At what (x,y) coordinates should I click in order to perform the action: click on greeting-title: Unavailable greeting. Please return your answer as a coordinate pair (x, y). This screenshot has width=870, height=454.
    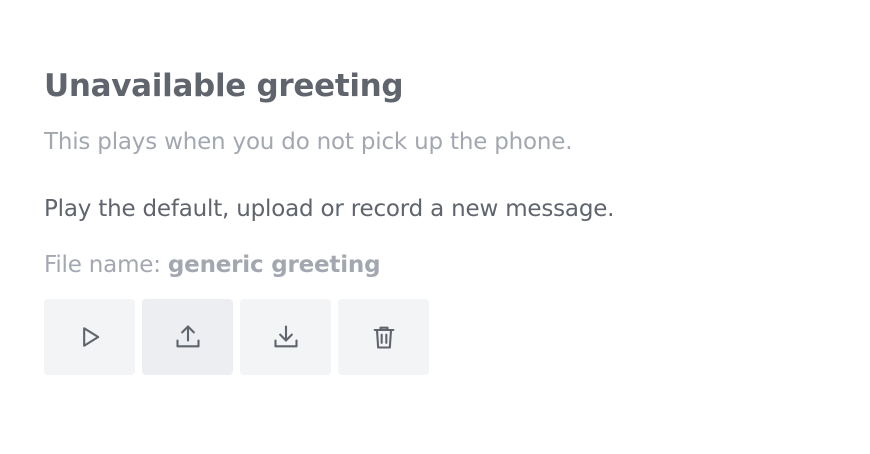
    Looking at the image, I should click on (224, 86).